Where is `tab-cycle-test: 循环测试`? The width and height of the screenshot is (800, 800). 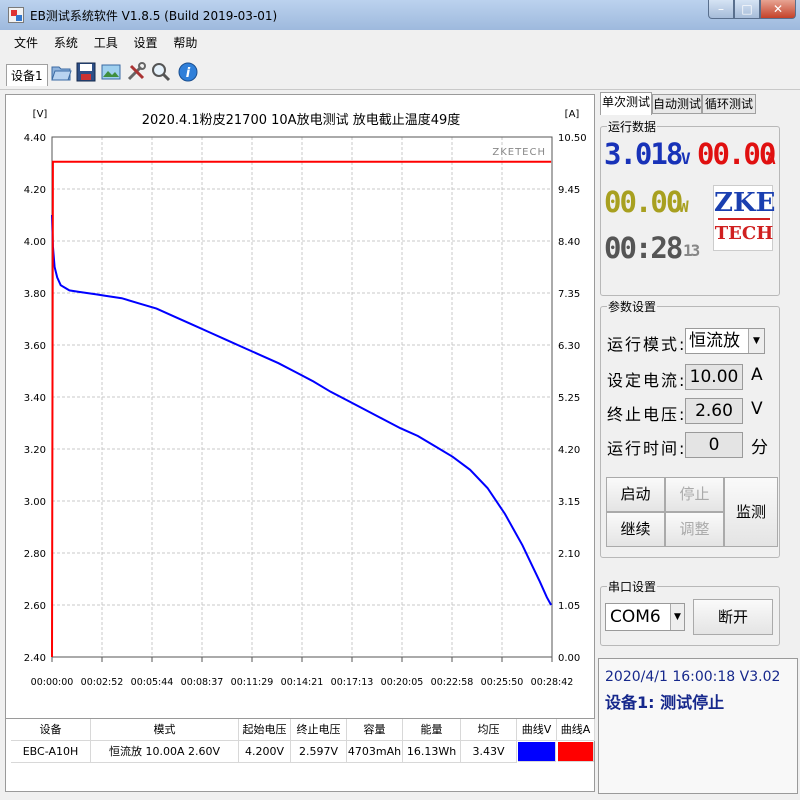
tab-cycle-test: 循环测试 is located at coordinates (729, 104).